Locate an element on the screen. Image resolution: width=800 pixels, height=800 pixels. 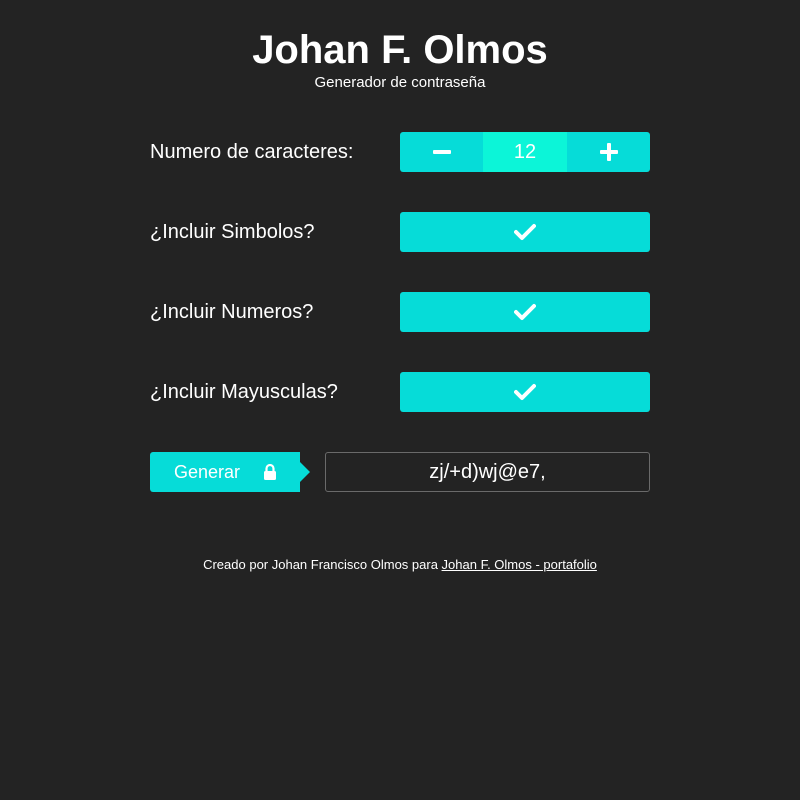
increase-button is located at coordinates (608, 152).